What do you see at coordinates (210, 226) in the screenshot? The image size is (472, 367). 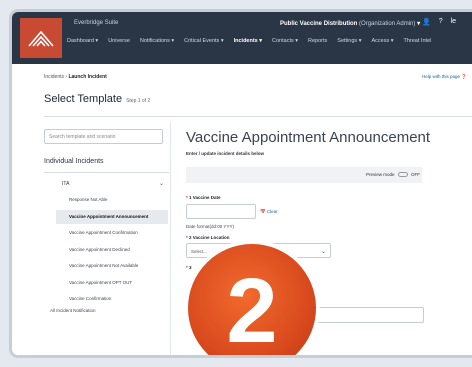 I see `date-format-hint: Date format(dd:00 YYY)` at bounding box center [210, 226].